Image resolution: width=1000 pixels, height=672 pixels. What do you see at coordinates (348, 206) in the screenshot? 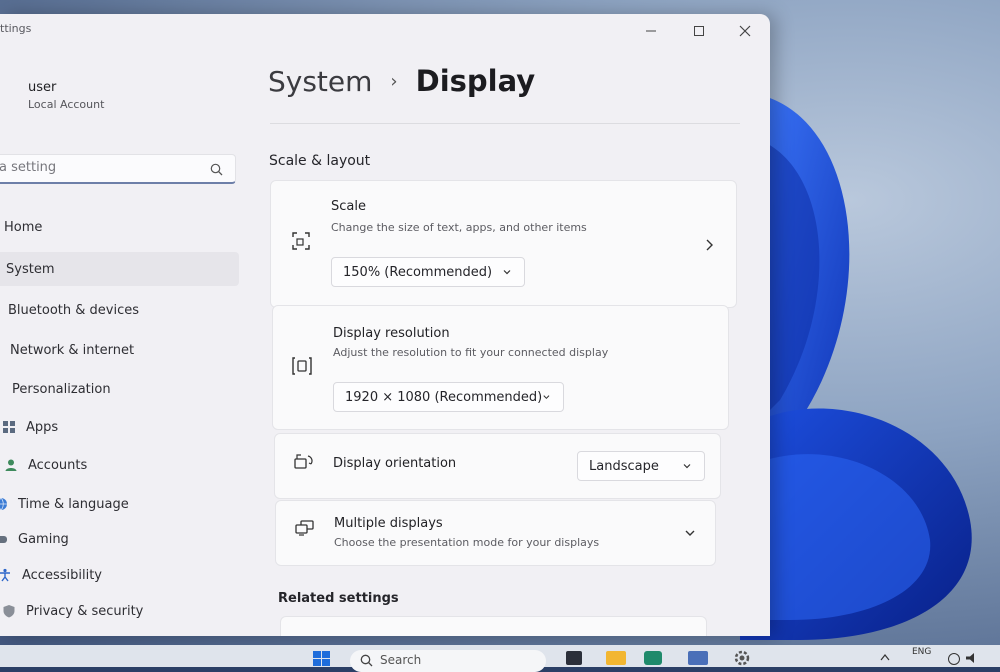
I see `scale-title: Scale` at bounding box center [348, 206].